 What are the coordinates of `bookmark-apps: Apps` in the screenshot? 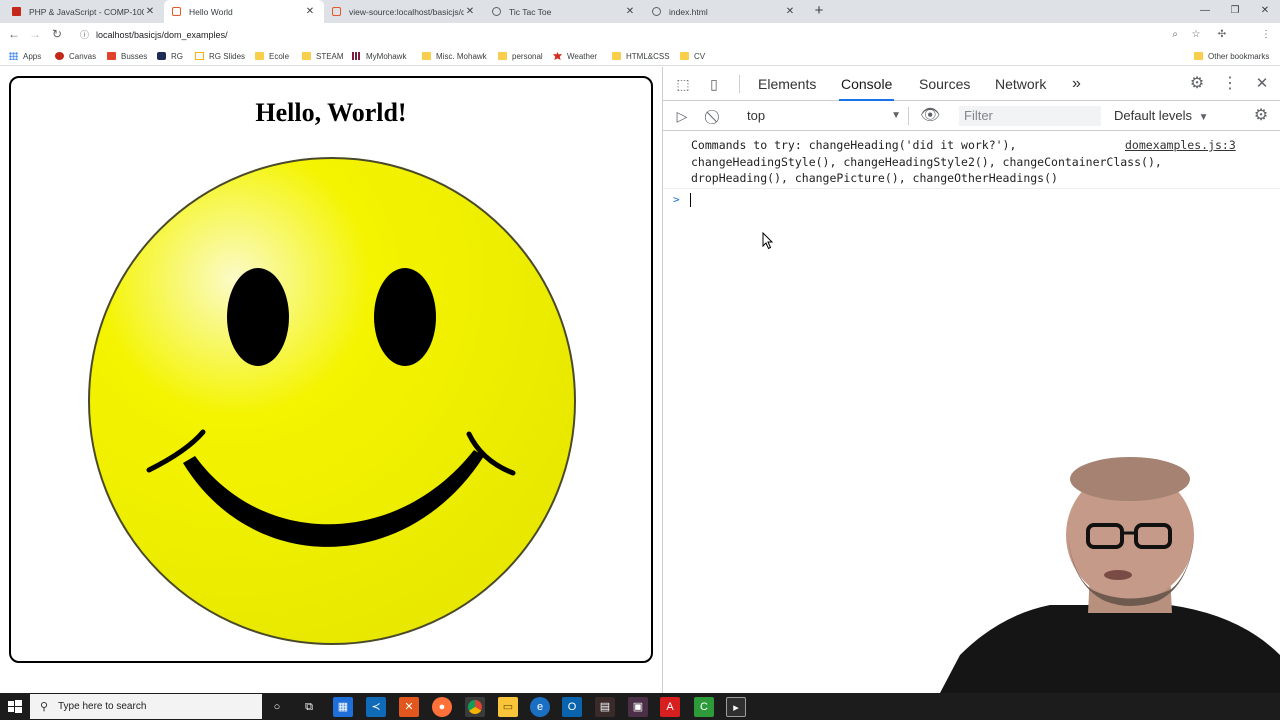 It's located at (25, 56).